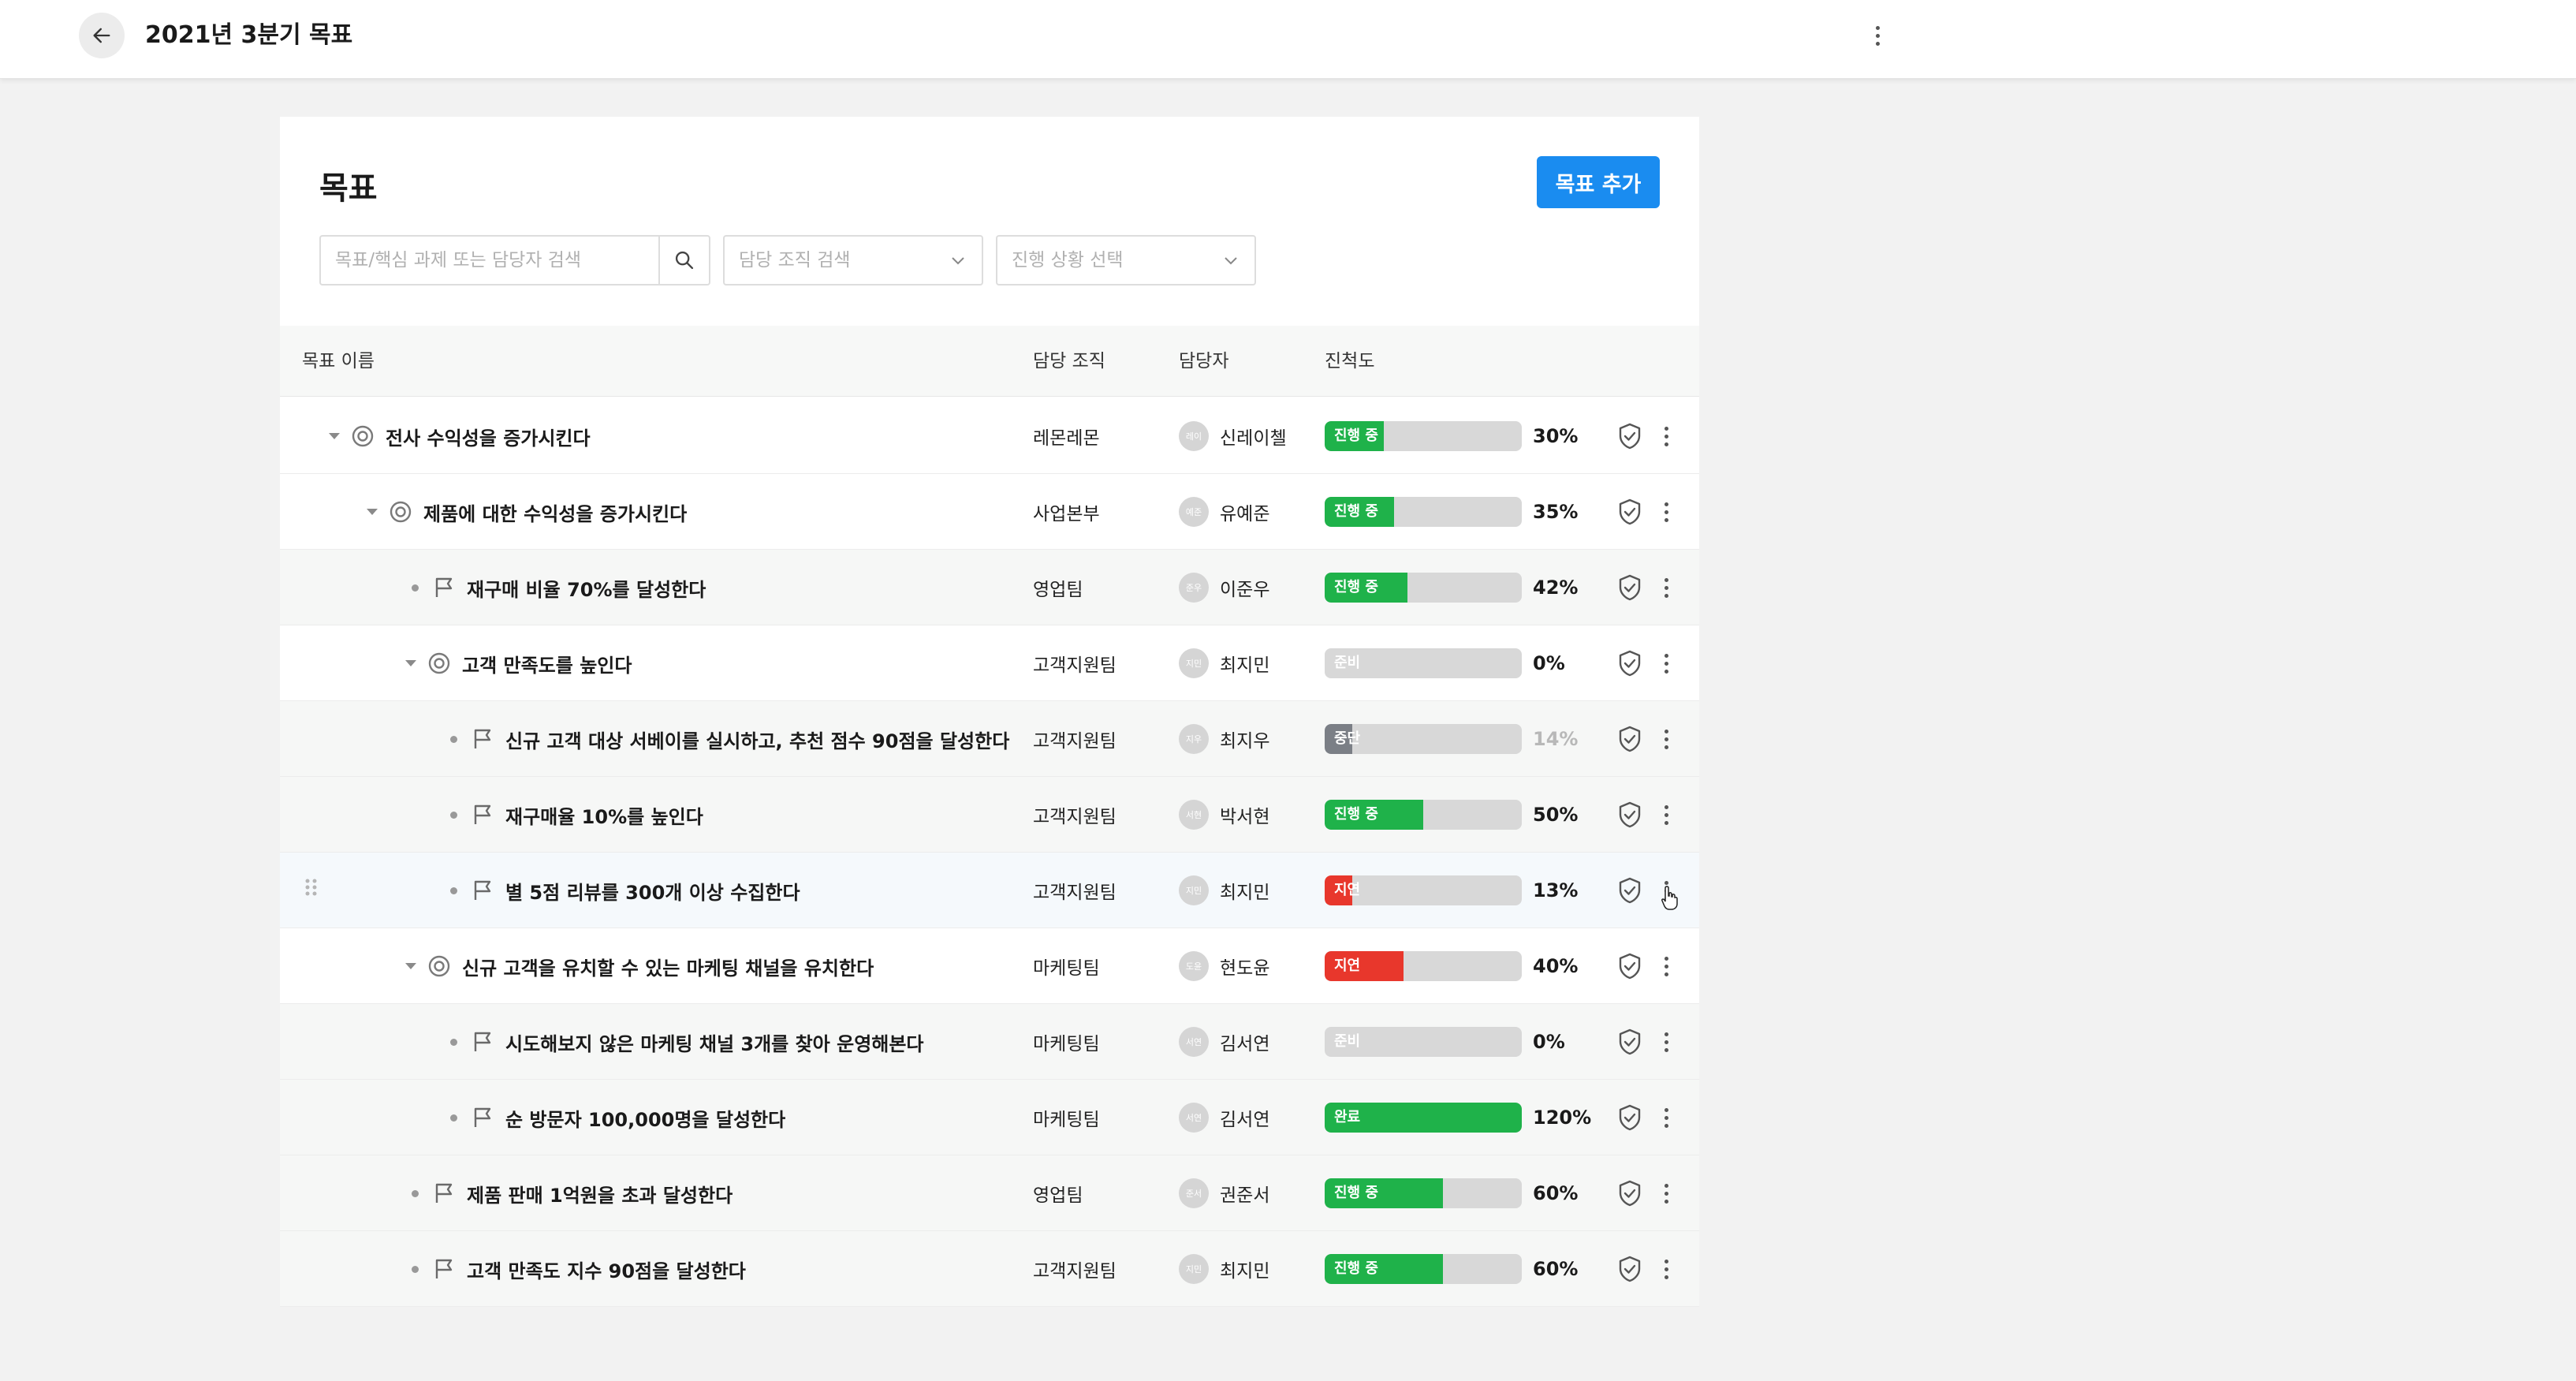 The height and width of the screenshot is (1381, 2576). Describe the element at coordinates (1245, 968) in the screenshot. I see `owner-name: 현도윤` at that location.